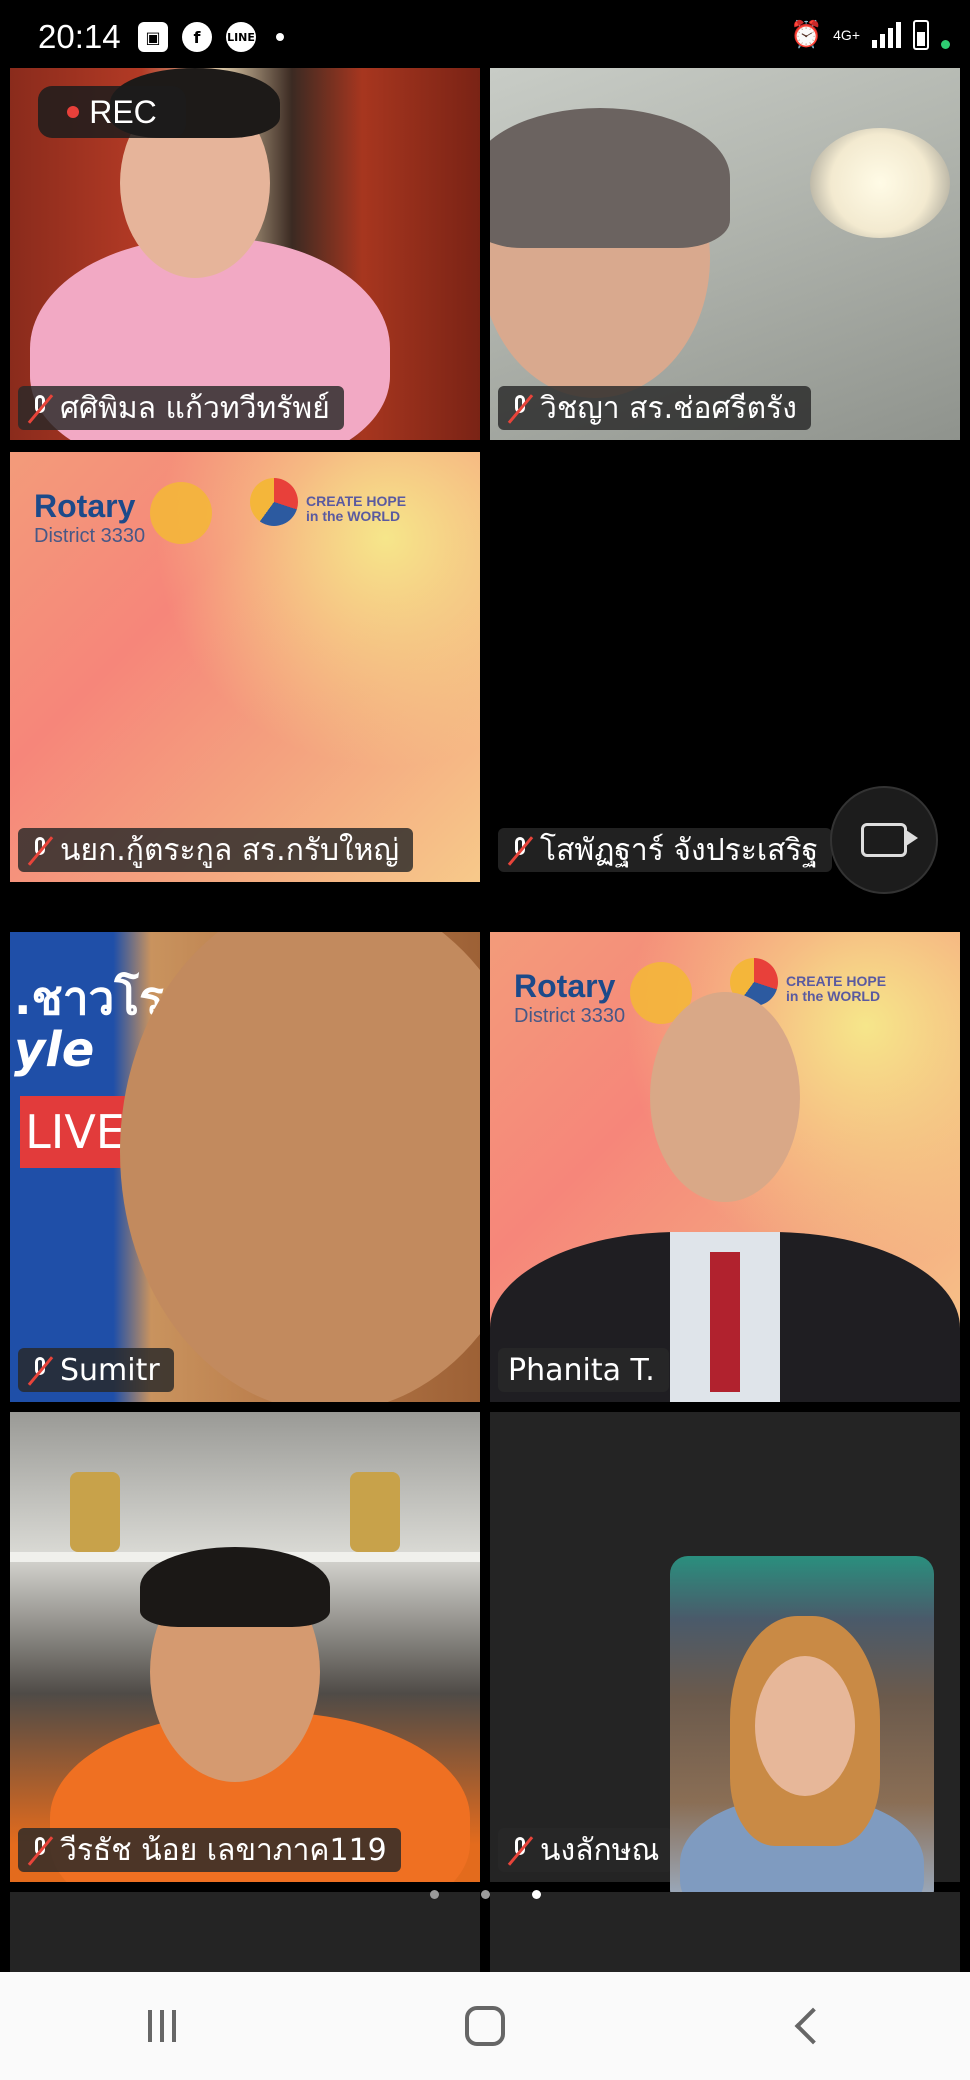 This screenshot has height=2080, width=970. What do you see at coordinates (668, 408) in the screenshot?
I see `participant-name: วิชญา สร.ช่อศรีตรัง` at bounding box center [668, 408].